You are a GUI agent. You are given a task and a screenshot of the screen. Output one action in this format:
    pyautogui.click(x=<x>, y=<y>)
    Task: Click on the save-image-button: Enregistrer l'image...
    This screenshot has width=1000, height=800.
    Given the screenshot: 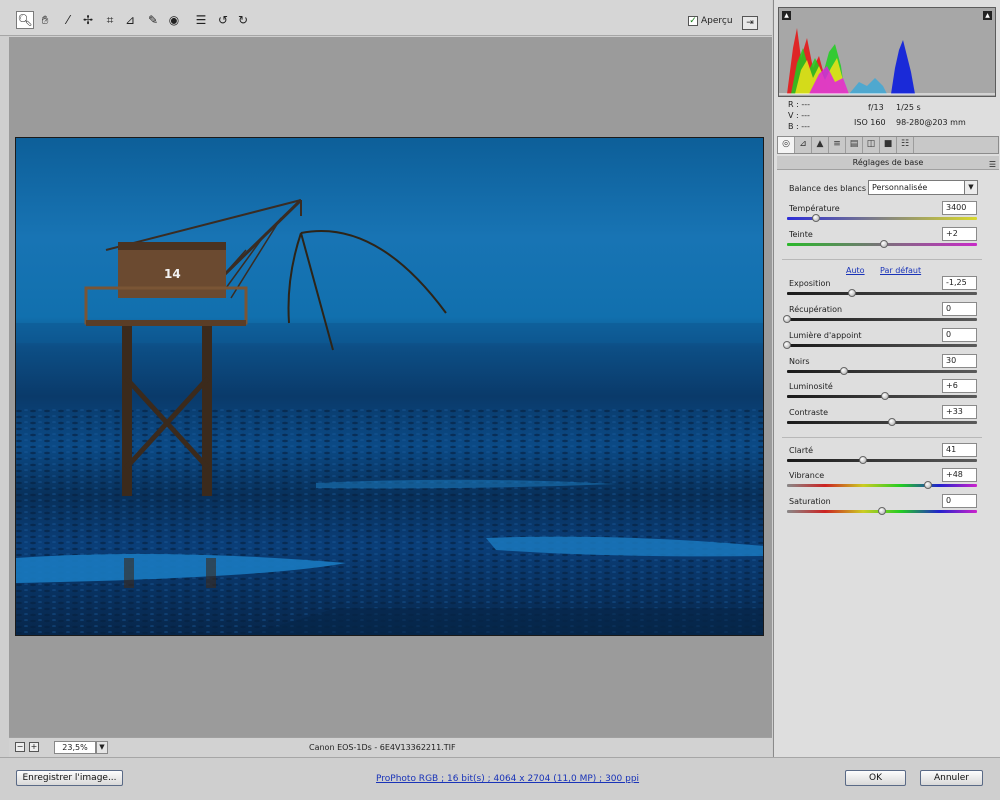 What is the action you would take?
    pyautogui.click(x=69, y=778)
    